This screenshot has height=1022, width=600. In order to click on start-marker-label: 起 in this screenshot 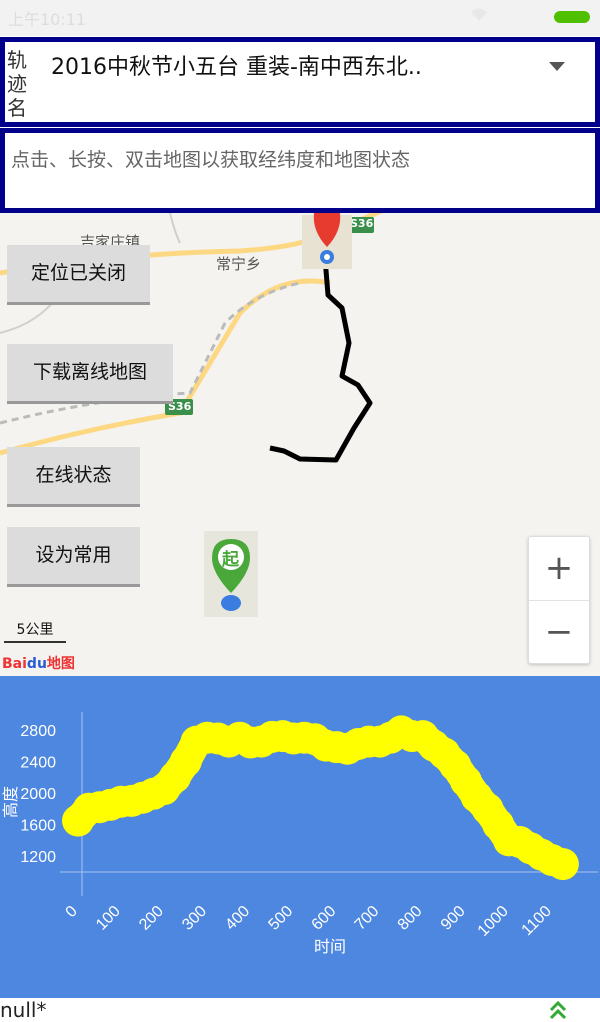, I will do `click(230, 560)`.